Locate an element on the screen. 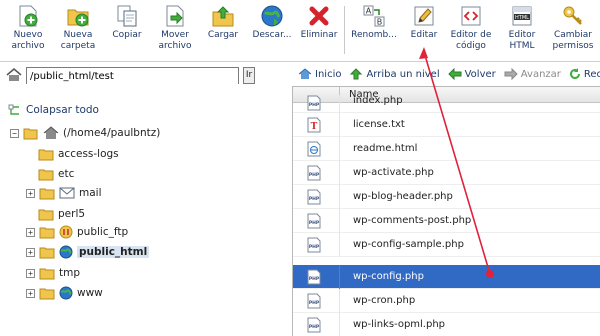  new-folder-button: Nueva carpeta is located at coordinates (78, 32).